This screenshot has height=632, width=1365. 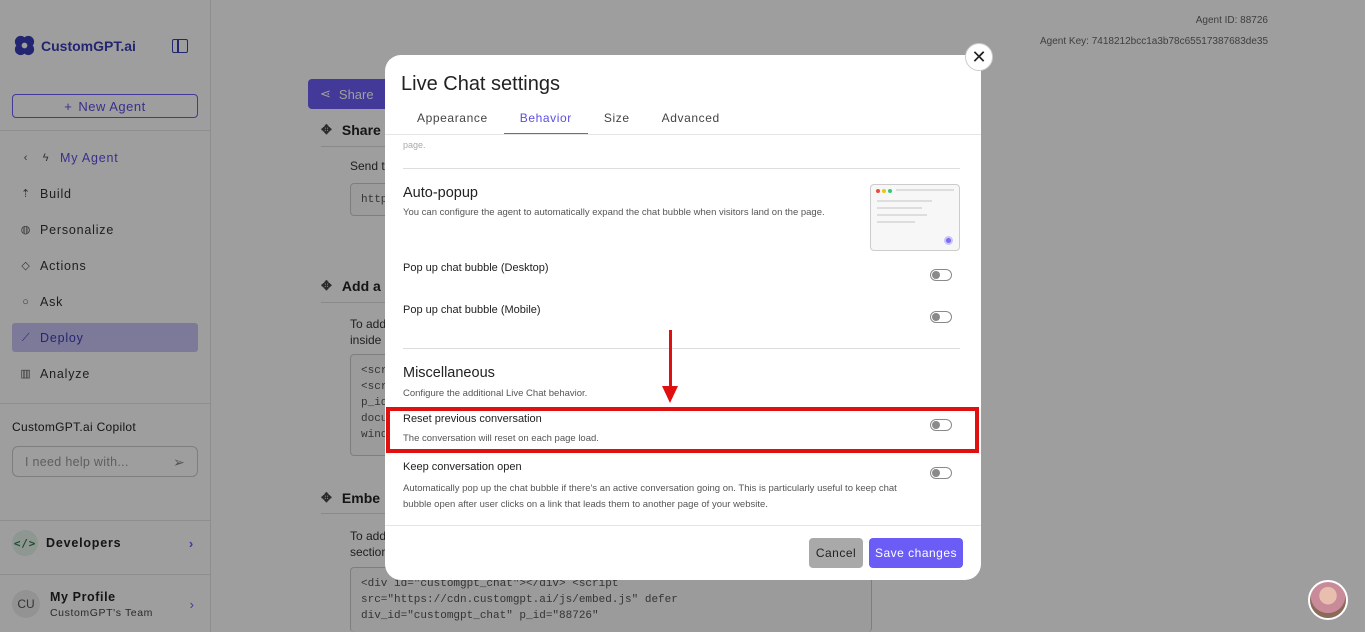 What do you see at coordinates (480, 84) in the screenshot?
I see `modal-title: Live Chat settings` at bounding box center [480, 84].